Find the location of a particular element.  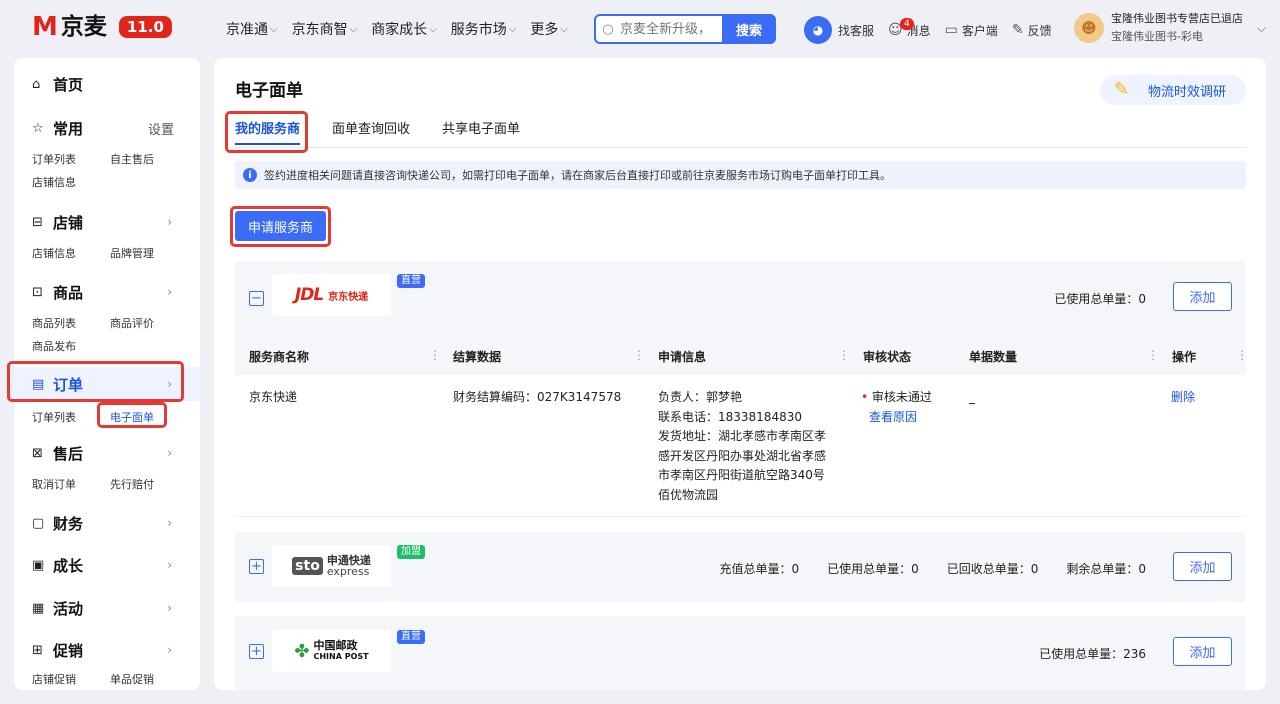

sidebar-label: 店铺 is located at coordinates (68, 222).